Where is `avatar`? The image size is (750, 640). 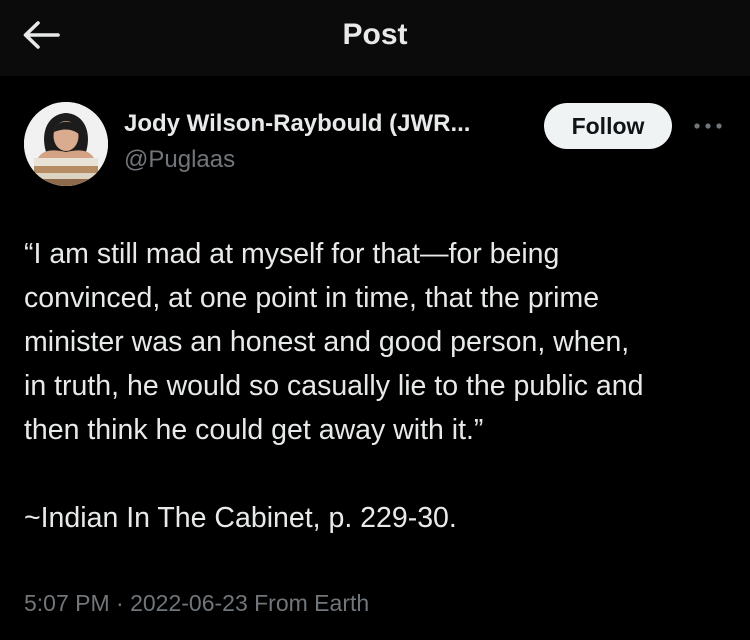 avatar is located at coordinates (66, 144).